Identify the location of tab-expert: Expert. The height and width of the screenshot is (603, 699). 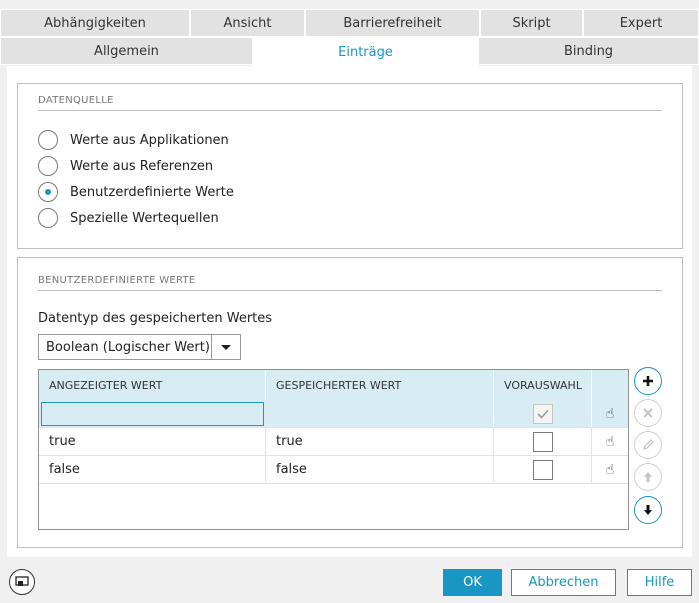
(641, 23).